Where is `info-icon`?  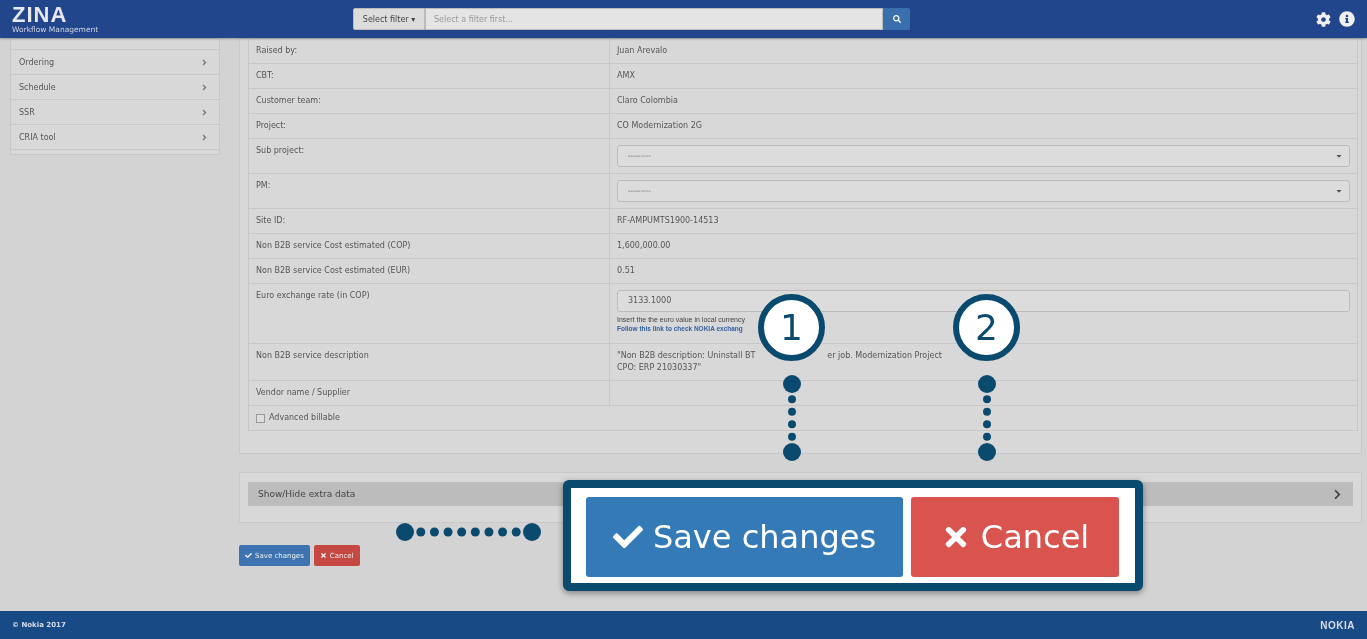 info-icon is located at coordinates (1347, 19).